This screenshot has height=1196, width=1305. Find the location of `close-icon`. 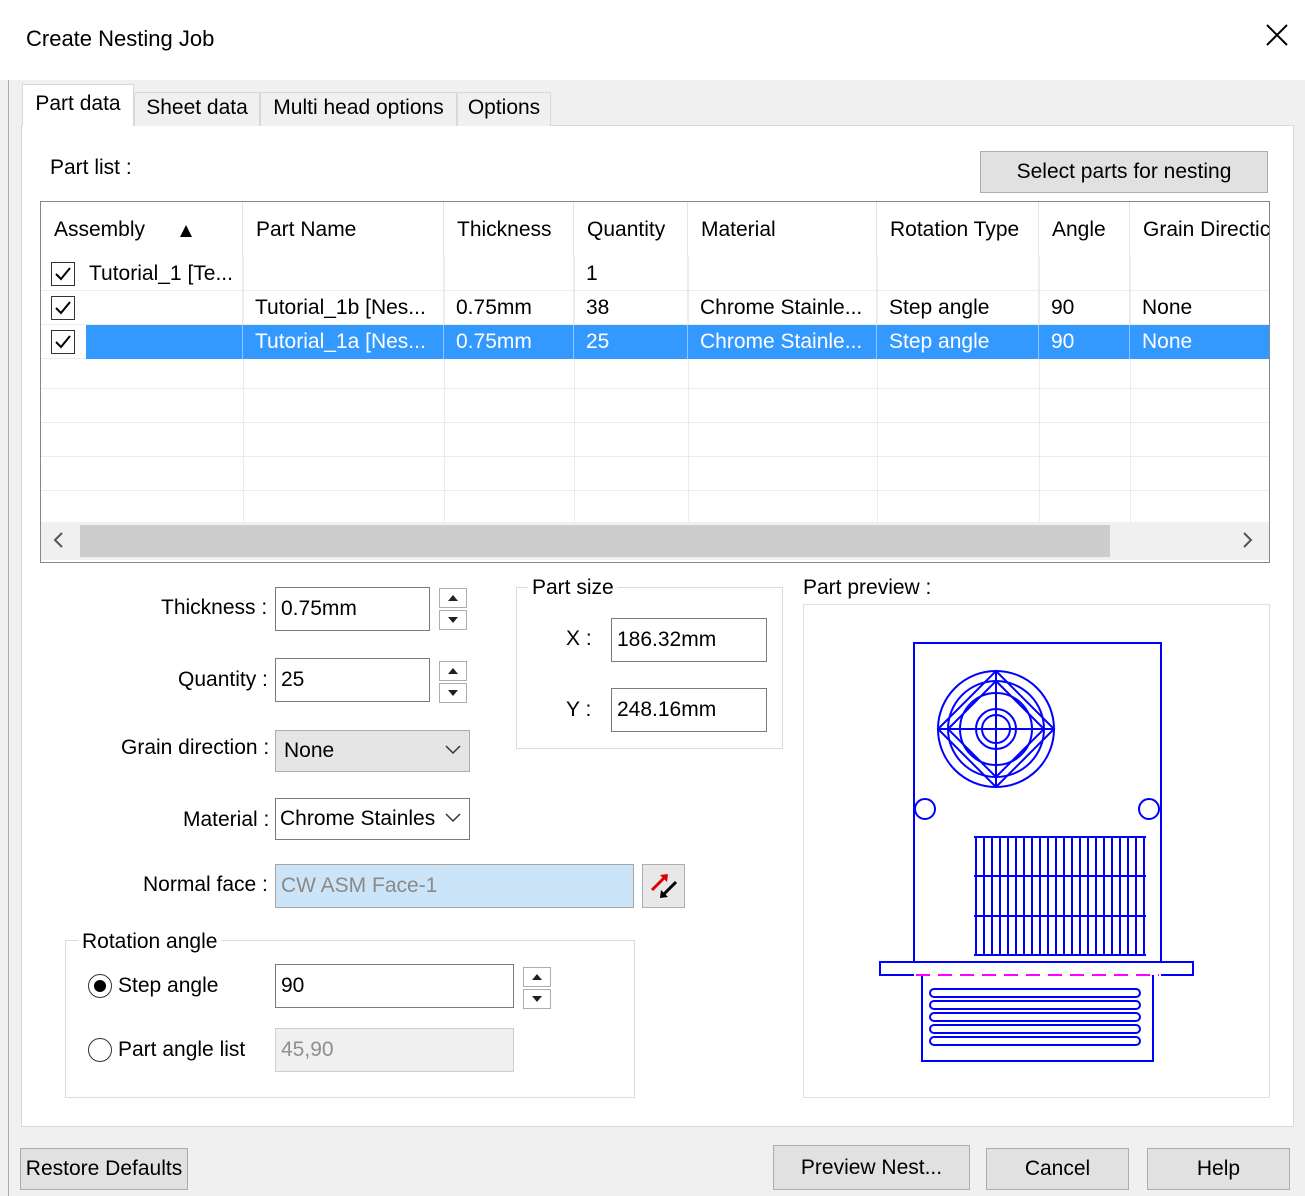

close-icon is located at coordinates (1277, 35).